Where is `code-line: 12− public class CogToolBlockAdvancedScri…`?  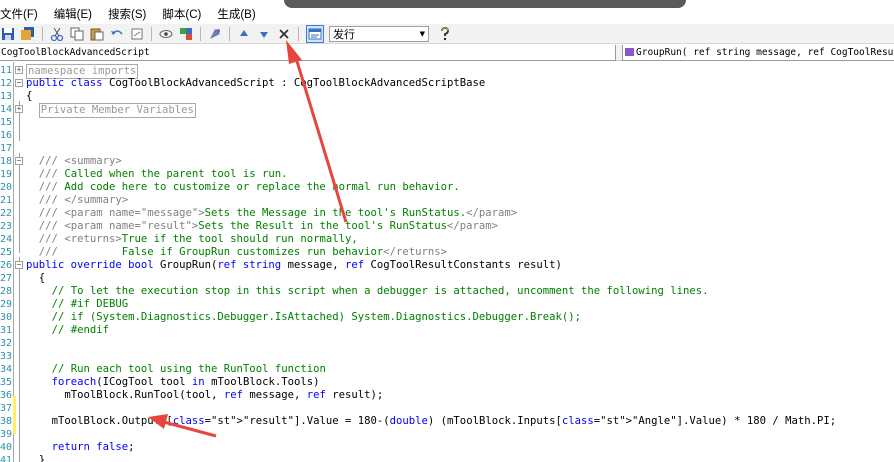 code-line: 12− public class CogToolBlockAdvancedScri… is located at coordinates (447, 83).